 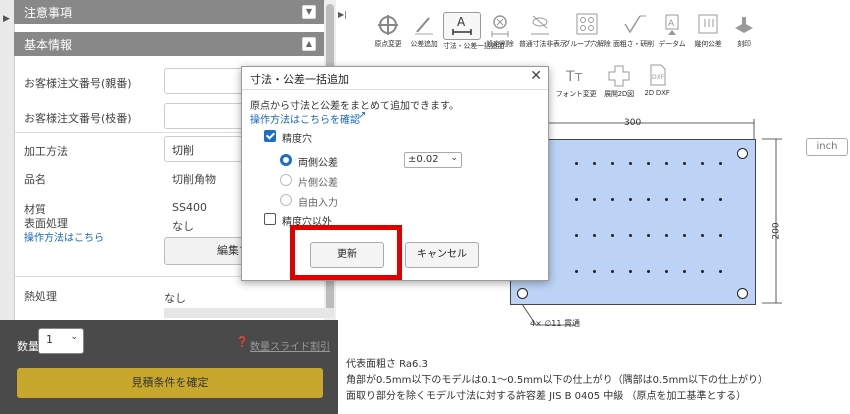 What do you see at coordinates (183, 226) in the screenshot?
I see `surface-value: なし` at bounding box center [183, 226].